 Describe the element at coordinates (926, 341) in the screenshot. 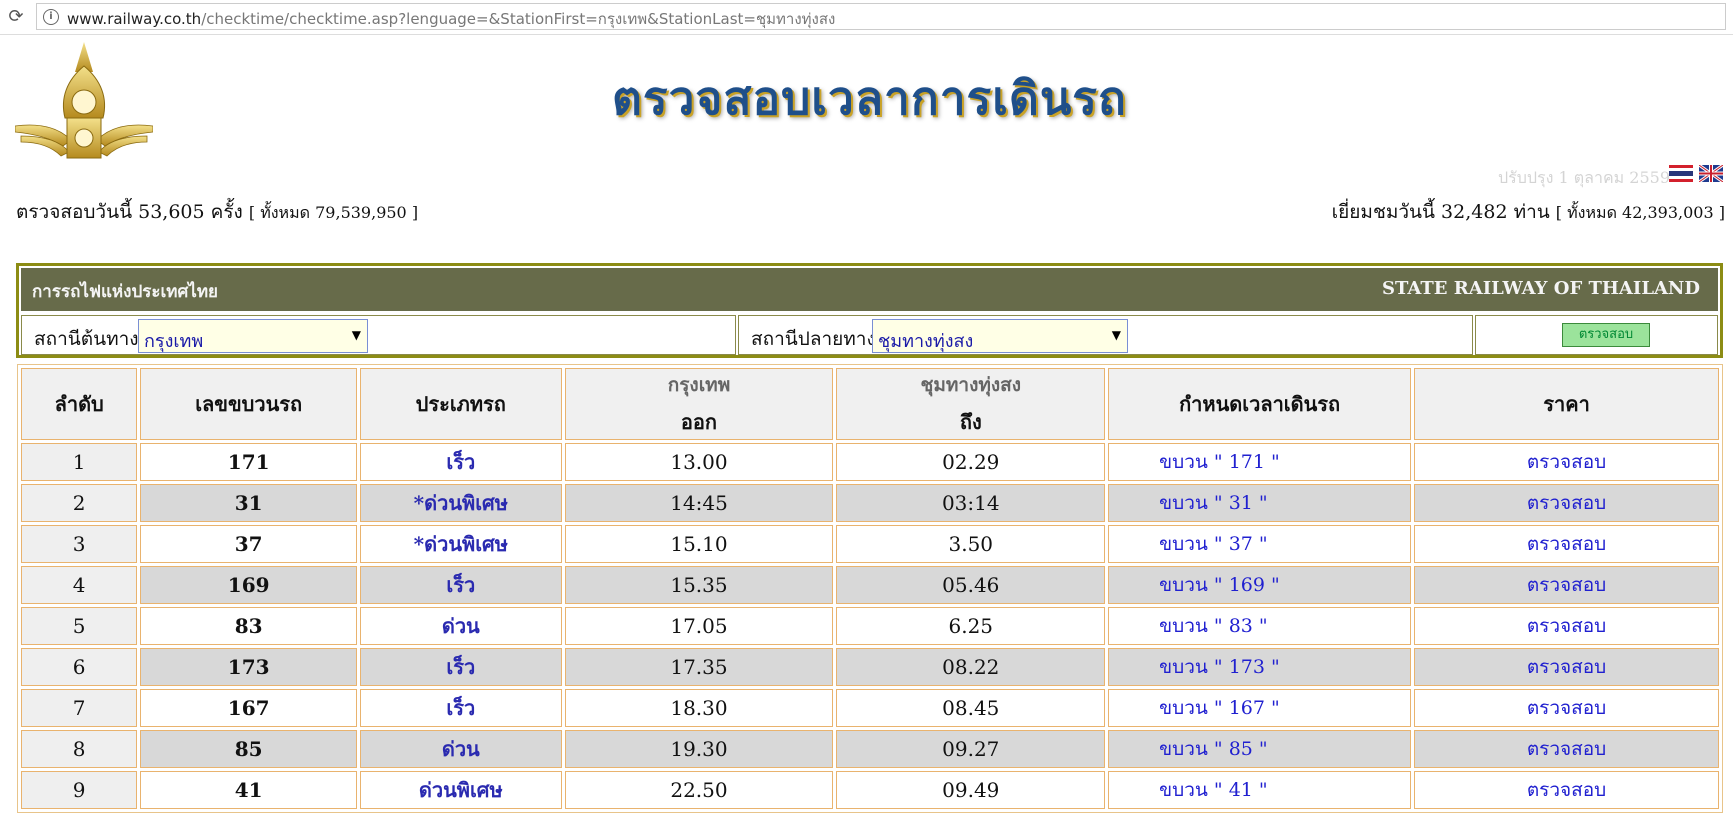

I see `destination-value: ชุมทางทุ่งสง` at that location.